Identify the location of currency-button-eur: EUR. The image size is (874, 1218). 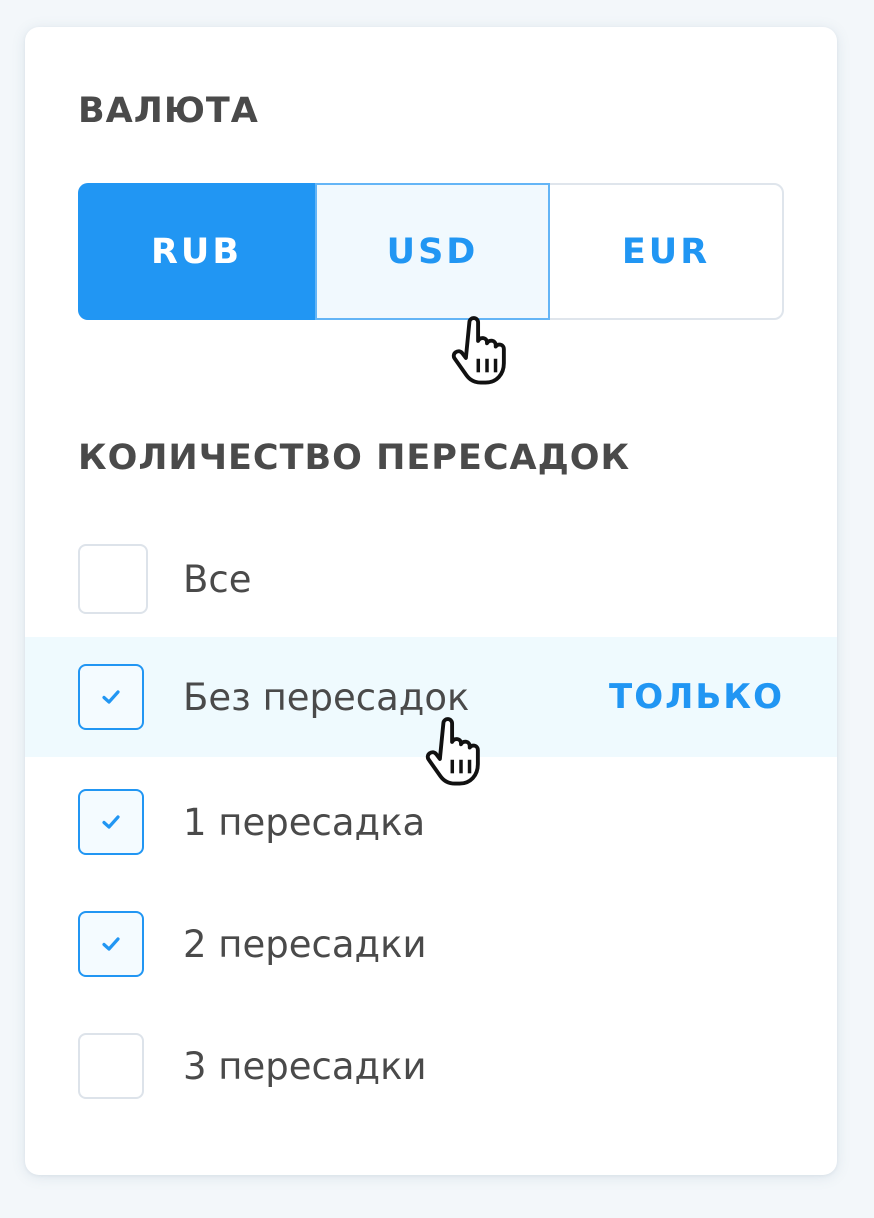
(666, 251).